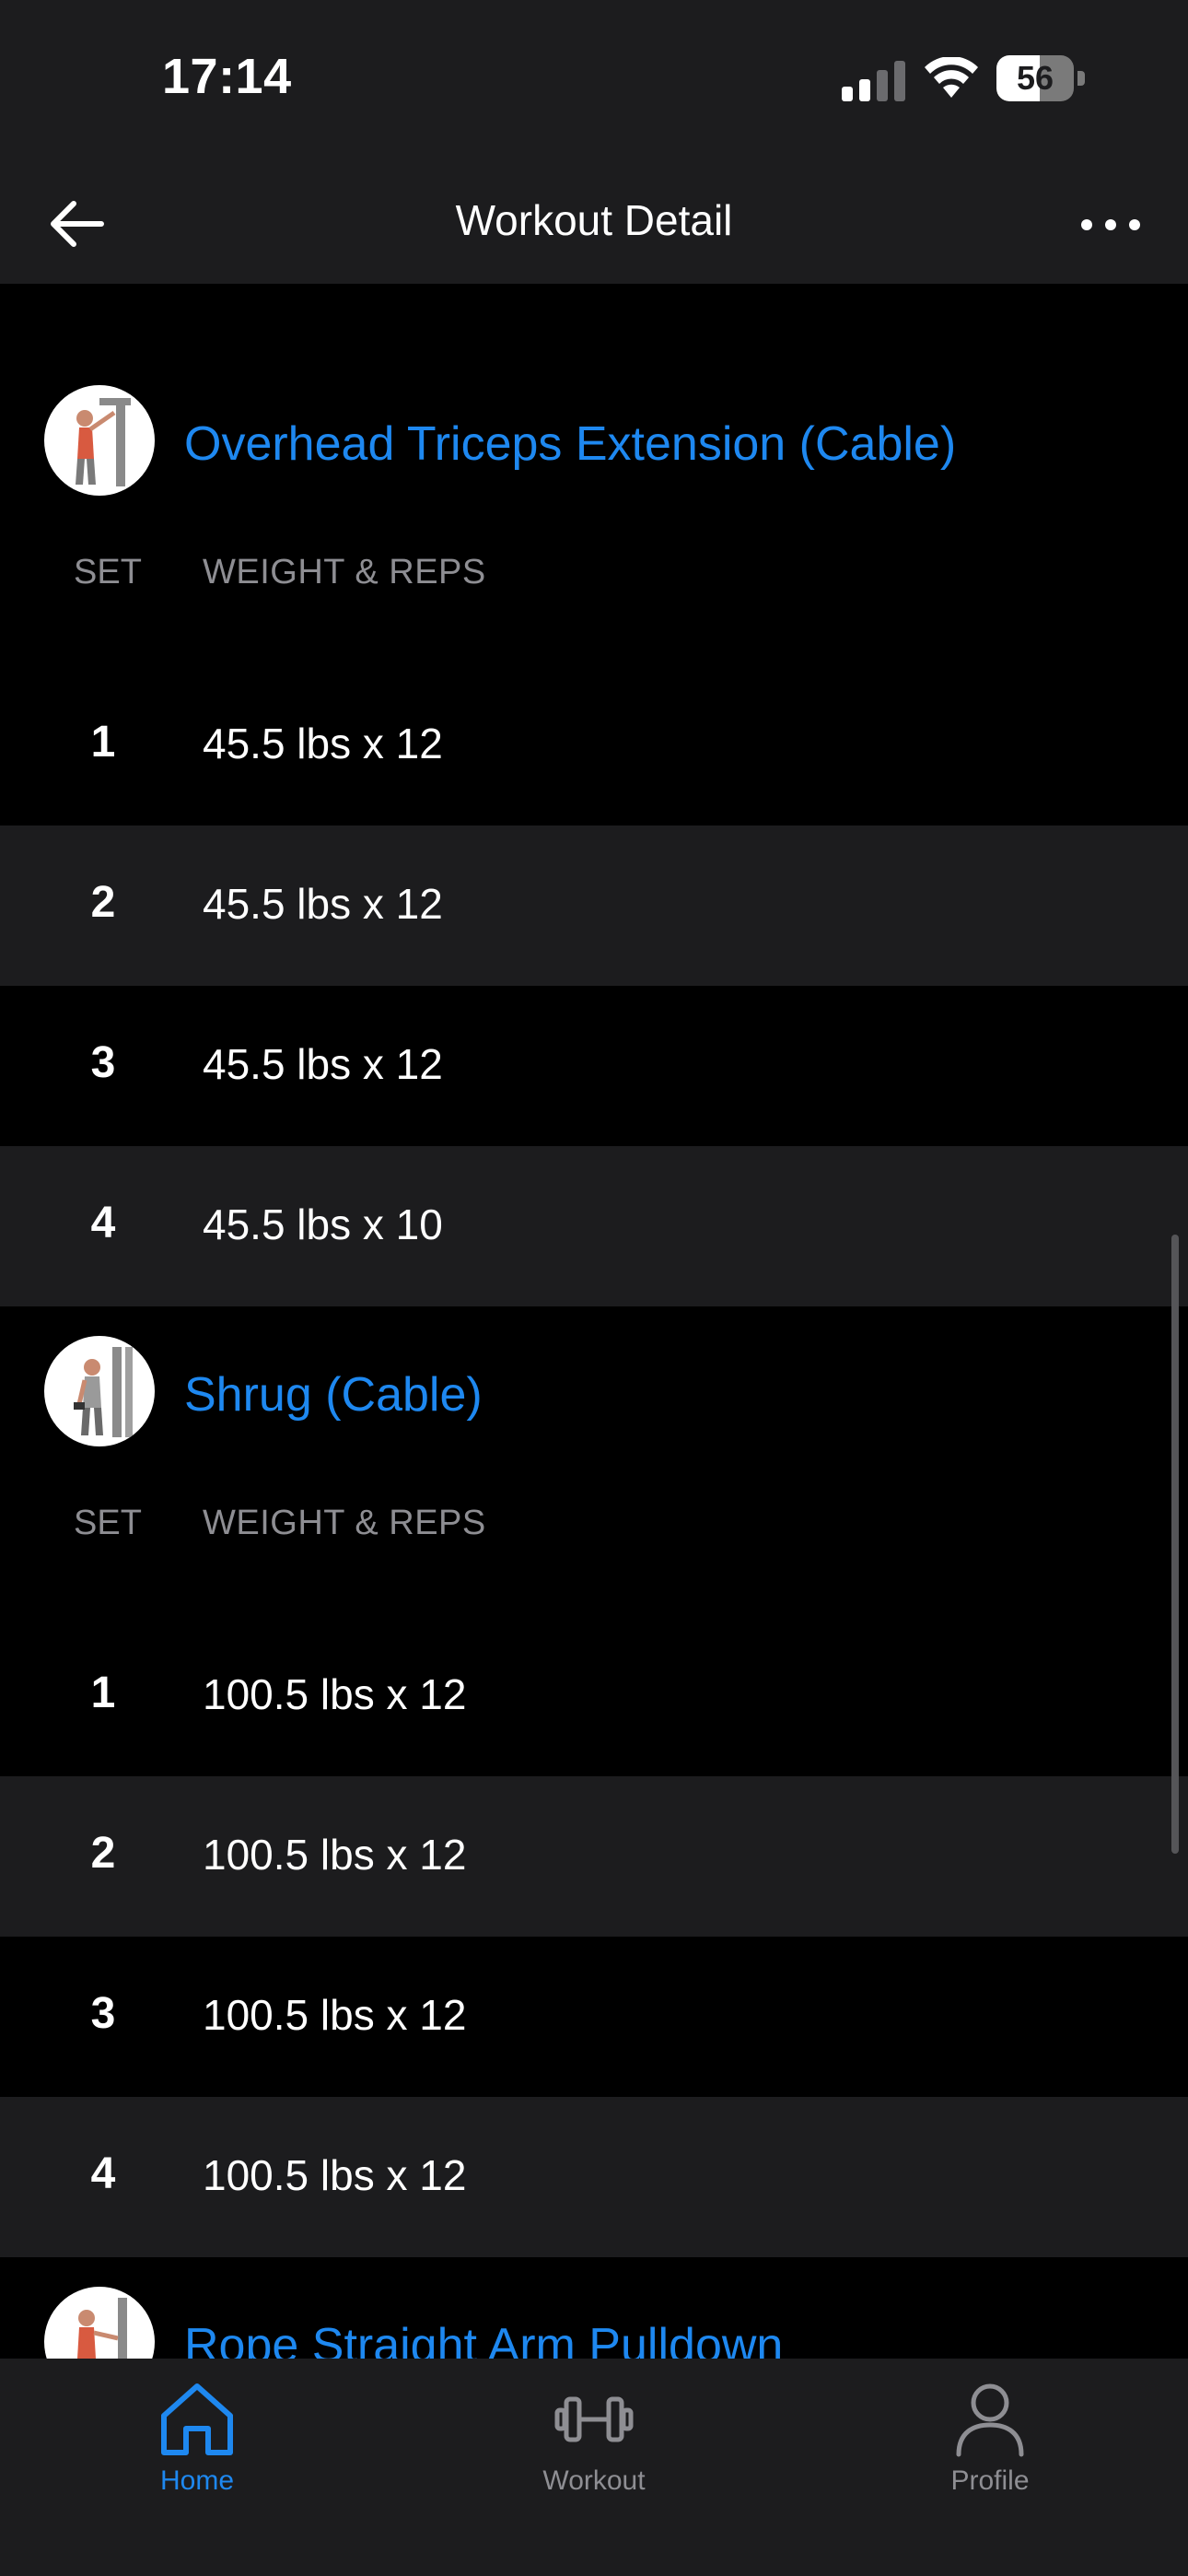 The width and height of the screenshot is (1188, 2576). I want to click on page-title: Workout Detail, so click(594, 220).